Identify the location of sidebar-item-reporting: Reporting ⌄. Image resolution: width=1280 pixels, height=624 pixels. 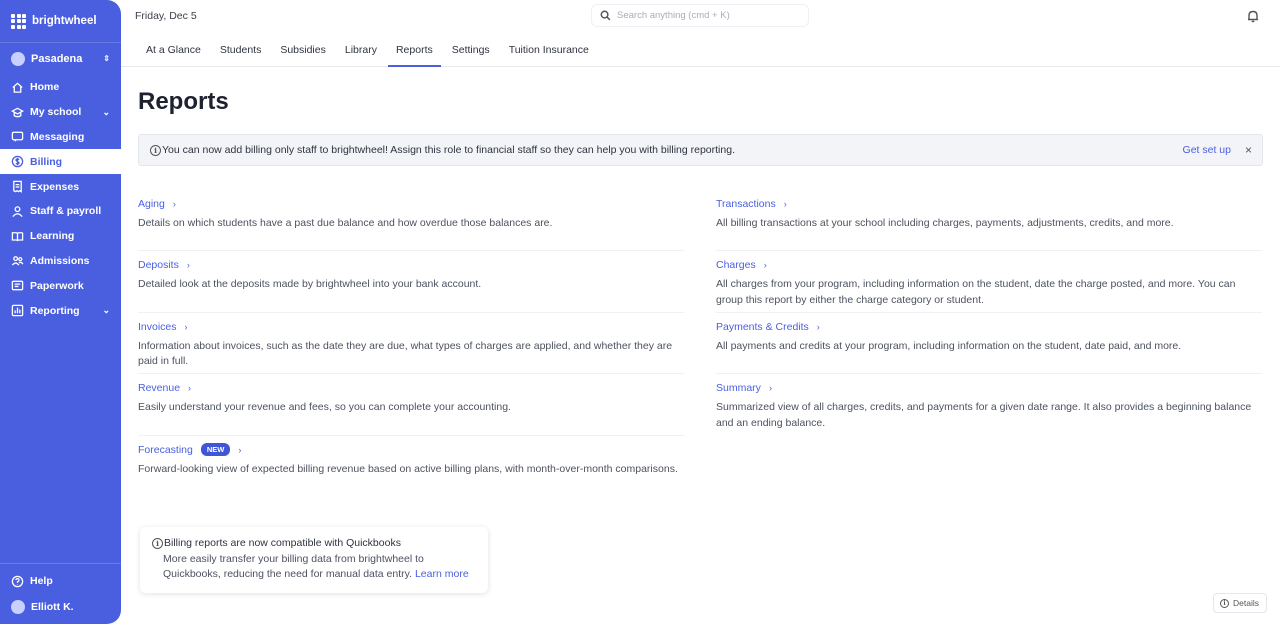
(60, 310).